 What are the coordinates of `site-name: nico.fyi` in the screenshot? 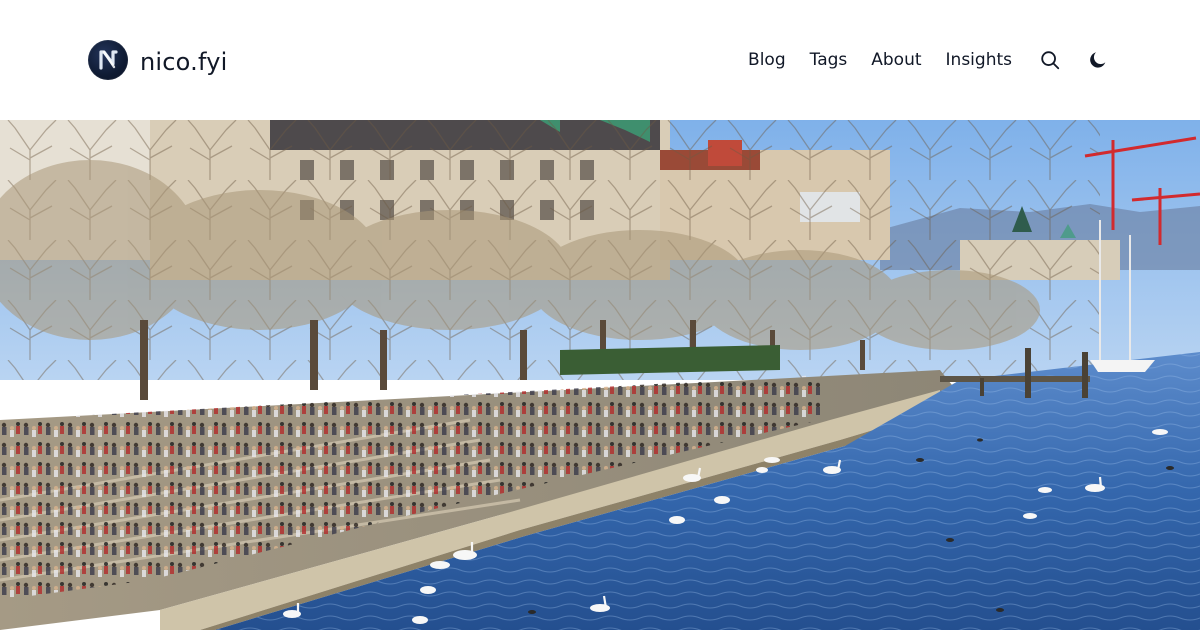 It's located at (184, 62).